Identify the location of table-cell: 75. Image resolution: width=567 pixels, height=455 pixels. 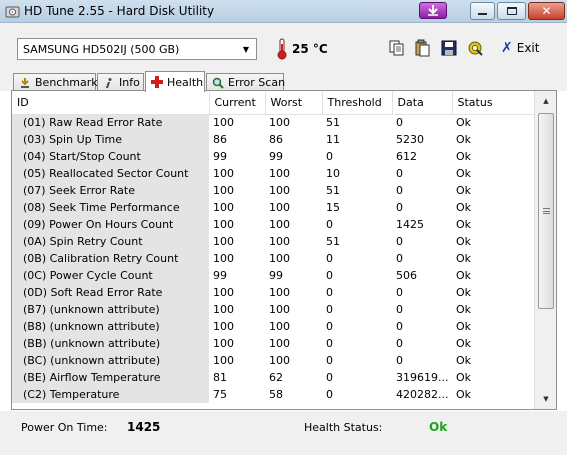
(220, 394).